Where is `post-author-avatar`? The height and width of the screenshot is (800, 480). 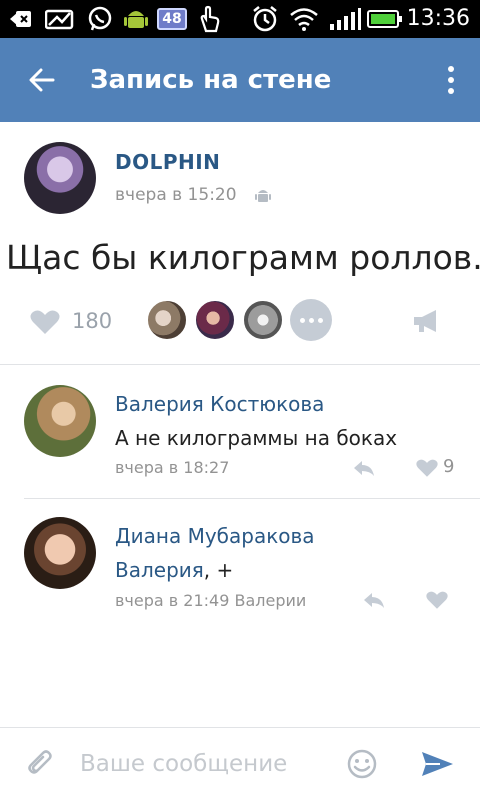
post-author-avatar is located at coordinates (60, 178).